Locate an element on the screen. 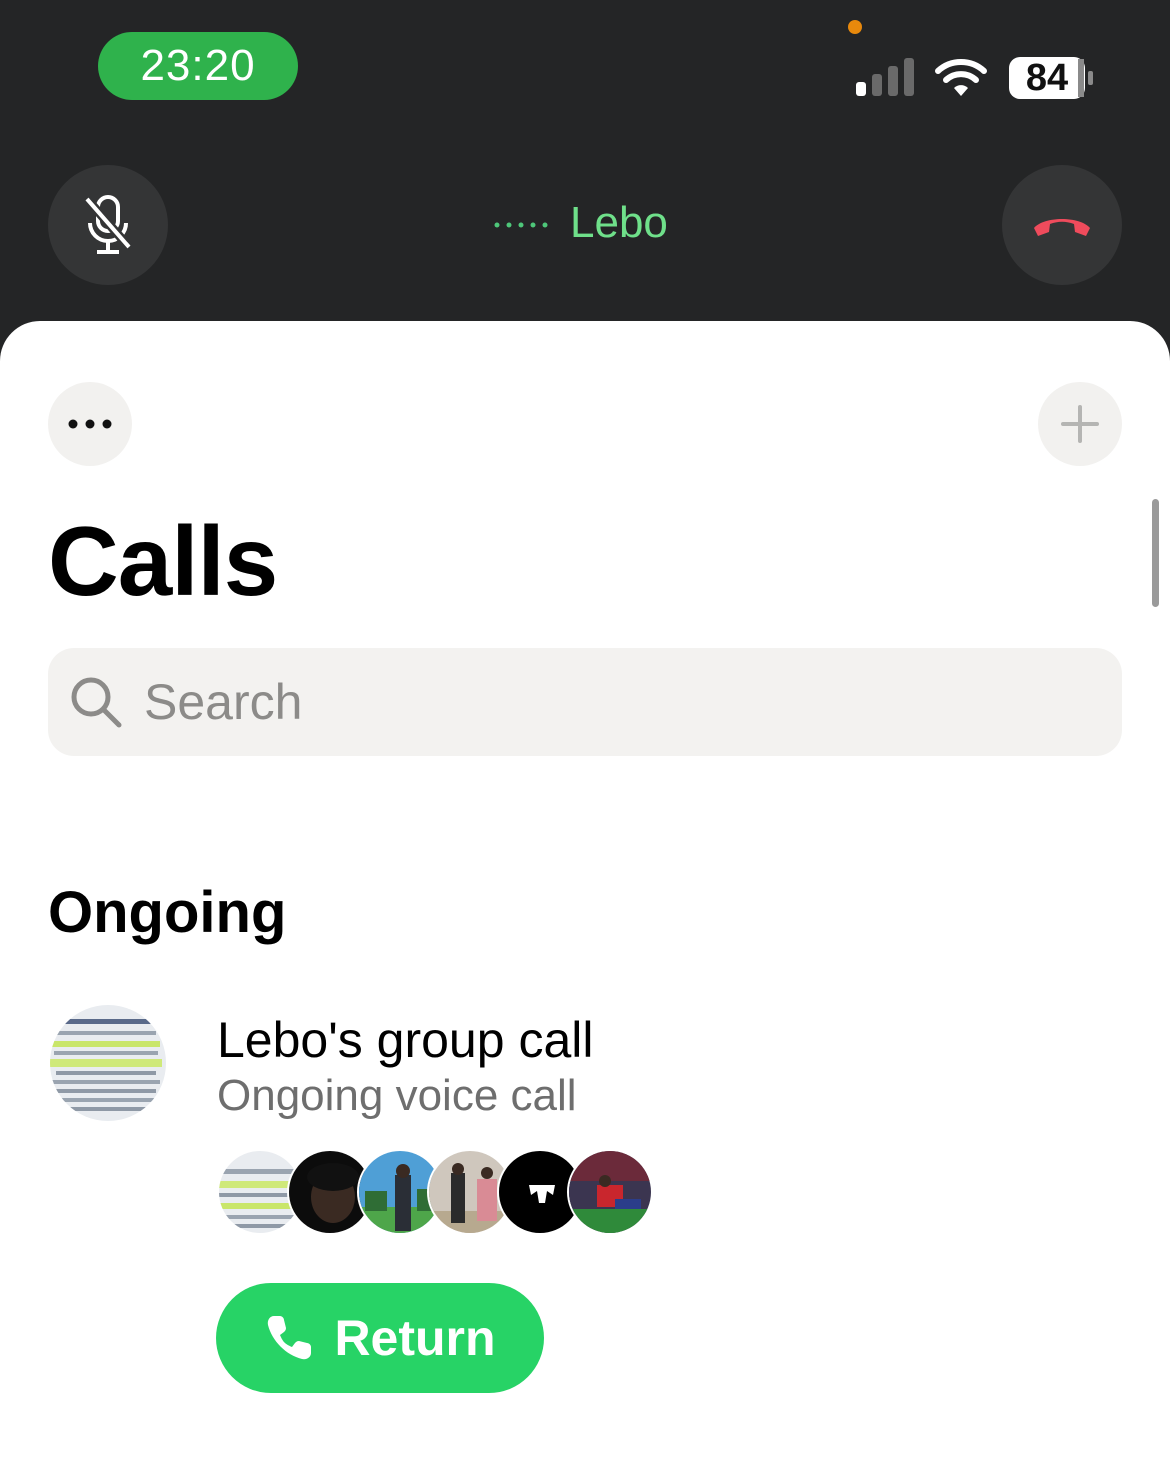 The height and width of the screenshot is (1460, 1170). mute-button is located at coordinates (108, 225).